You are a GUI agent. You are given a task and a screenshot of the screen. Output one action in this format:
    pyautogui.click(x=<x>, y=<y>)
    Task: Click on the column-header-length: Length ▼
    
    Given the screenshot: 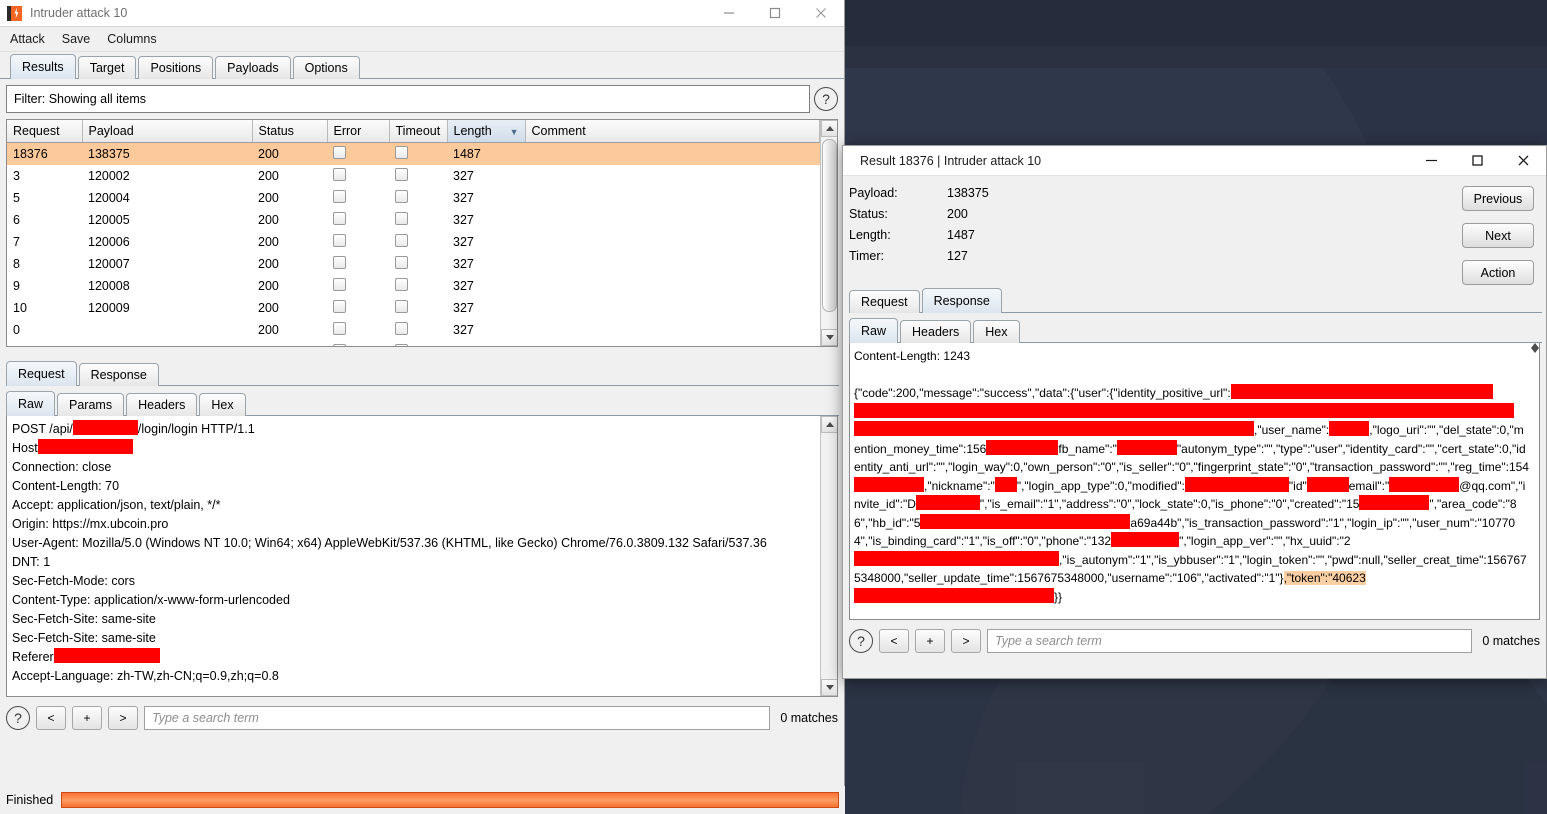 What is the action you would take?
    pyautogui.click(x=486, y=131)
    